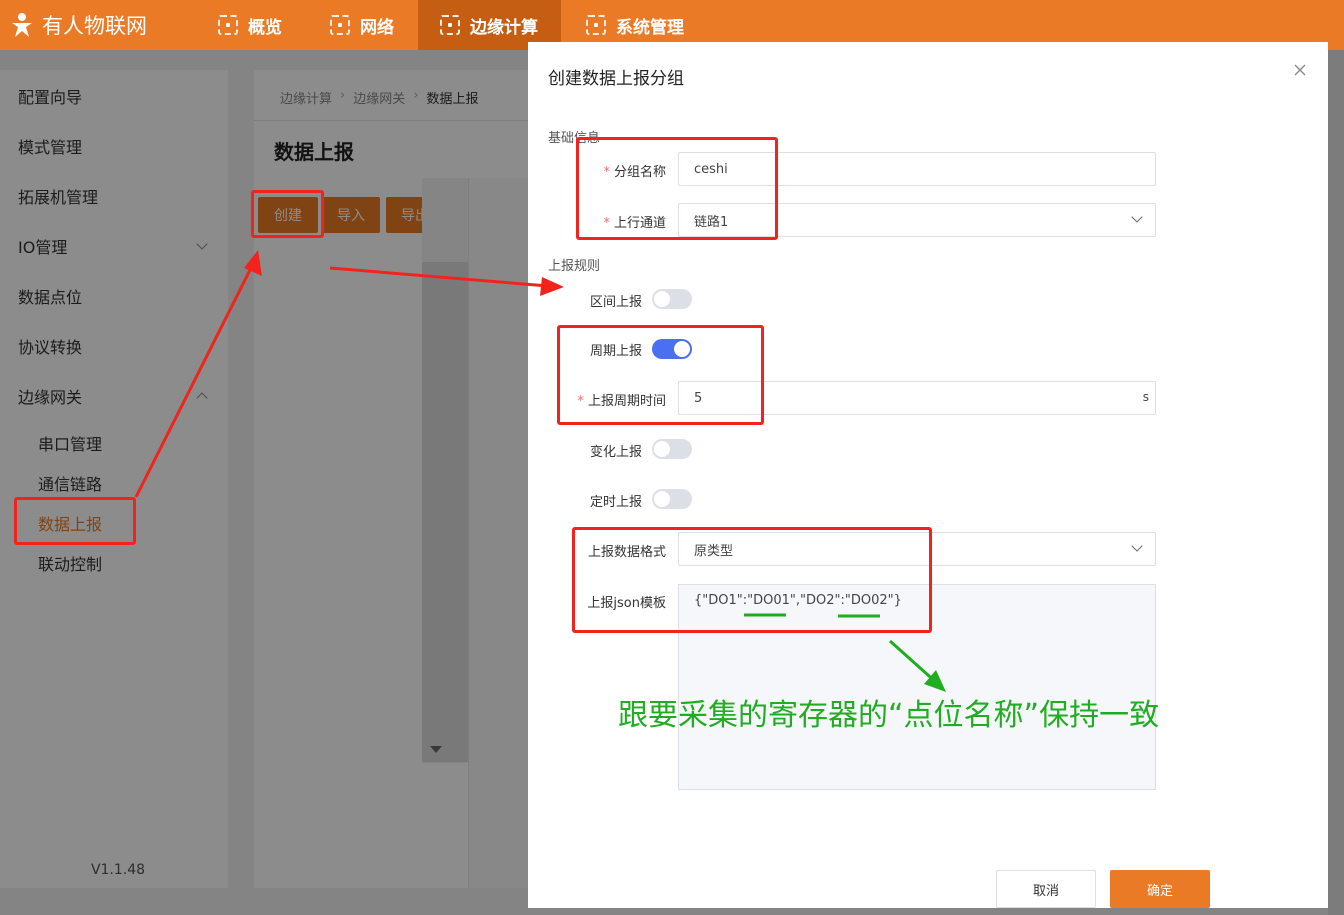 This screenshot has width=1344, height=915. I want to click on nav-overview: 概览, so click(268, 25).